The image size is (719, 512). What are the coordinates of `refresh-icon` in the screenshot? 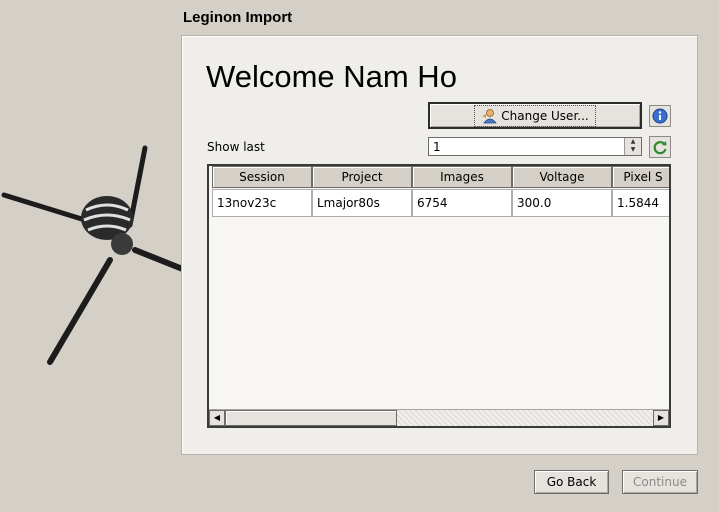 It's located at (660, 148).